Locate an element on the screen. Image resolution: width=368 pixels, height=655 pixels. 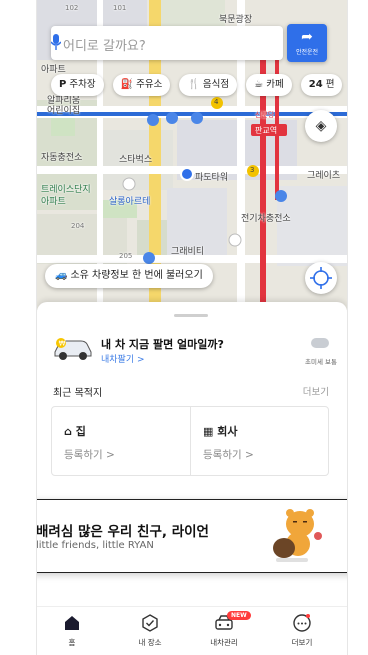
sell-car-title: 내 차 지금 팔면 얼마일까? is located at coordinates (162, 344).